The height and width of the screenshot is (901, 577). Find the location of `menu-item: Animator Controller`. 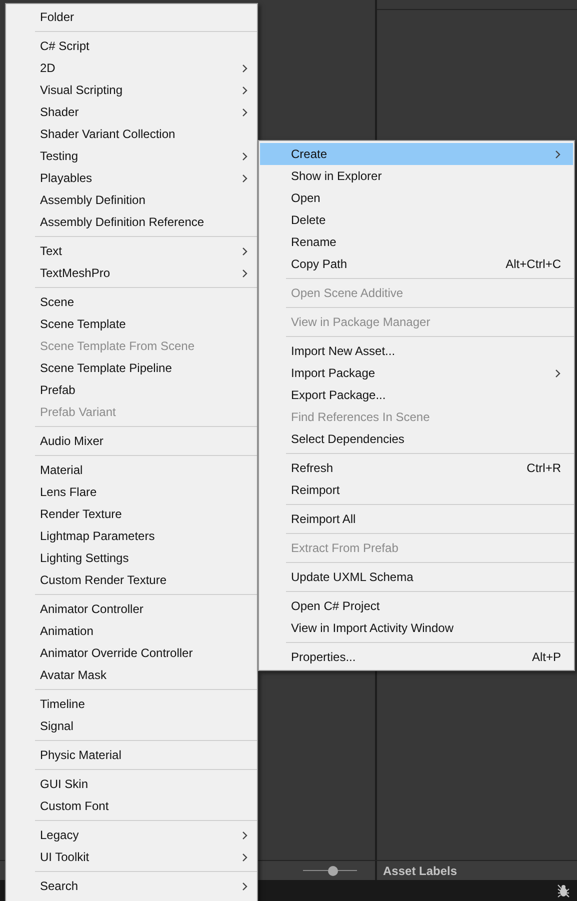

menu-item: Animator Controller is located at coordinates (131, 609).